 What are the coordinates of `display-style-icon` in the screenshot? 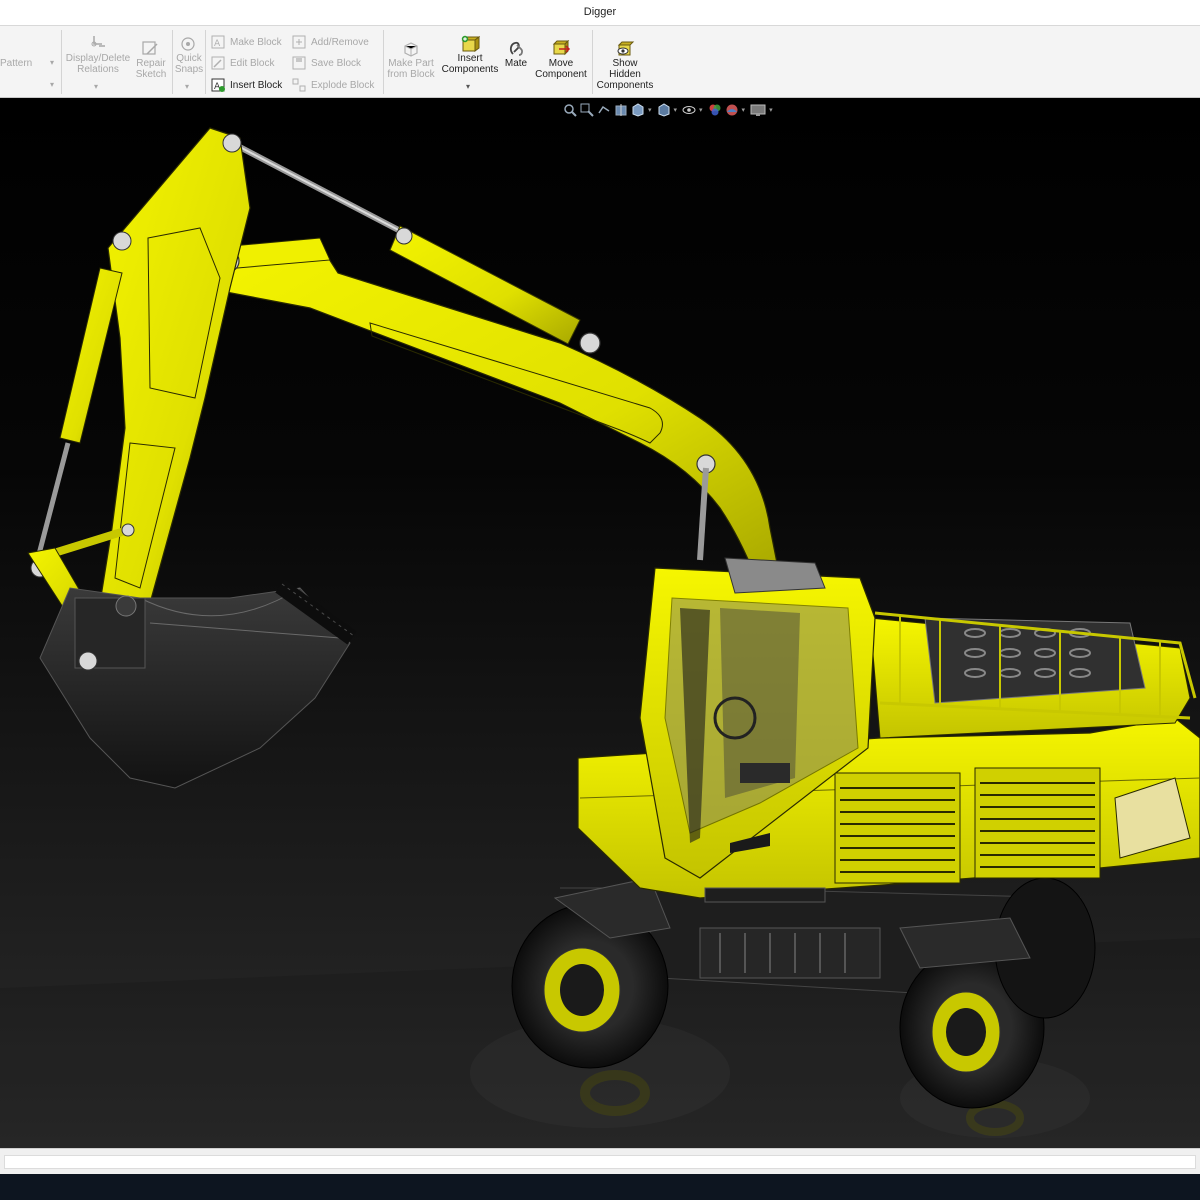 It's located at (664, 110).